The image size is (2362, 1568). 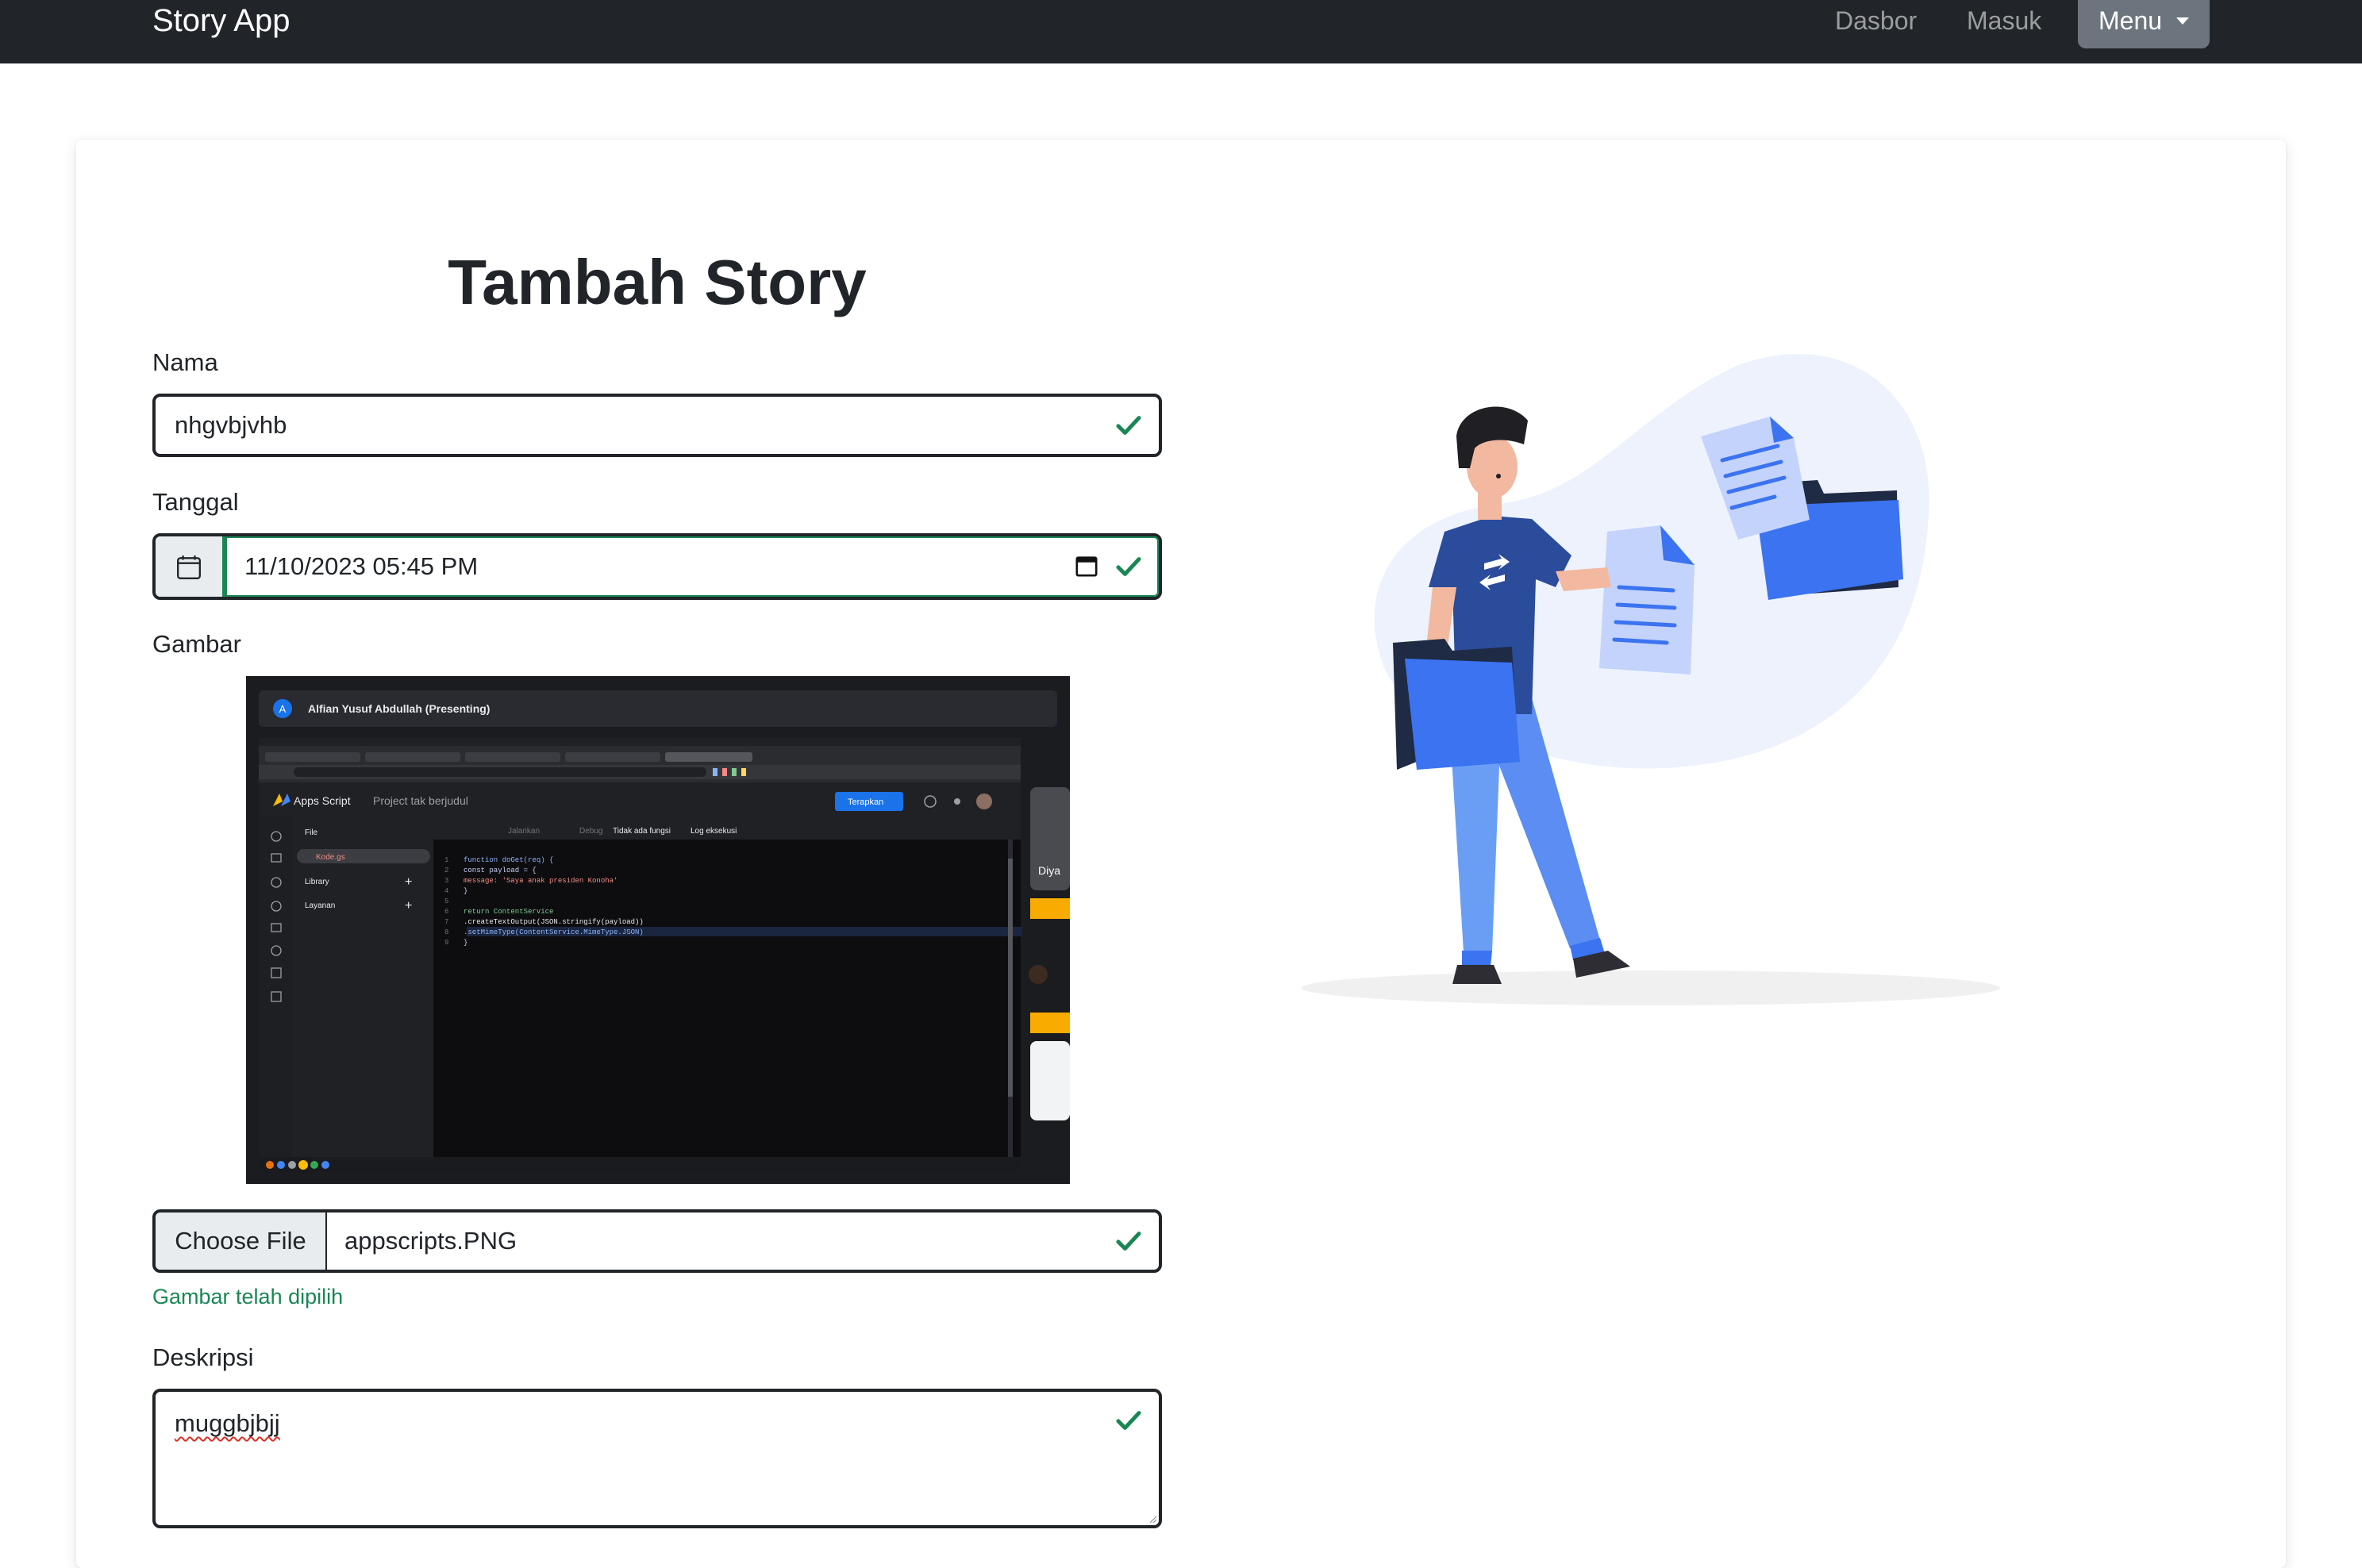 What do you see at coordinates (446, 870) in the screenshot?
I see `svg-text: 2` at bounding box center [446, 870].